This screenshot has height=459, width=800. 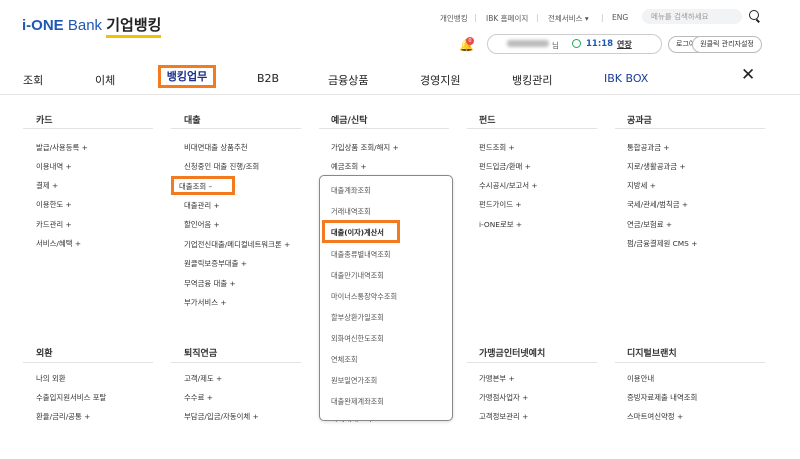 I want to click on submenu-item: 연체조회, so click(x=344, y=360).